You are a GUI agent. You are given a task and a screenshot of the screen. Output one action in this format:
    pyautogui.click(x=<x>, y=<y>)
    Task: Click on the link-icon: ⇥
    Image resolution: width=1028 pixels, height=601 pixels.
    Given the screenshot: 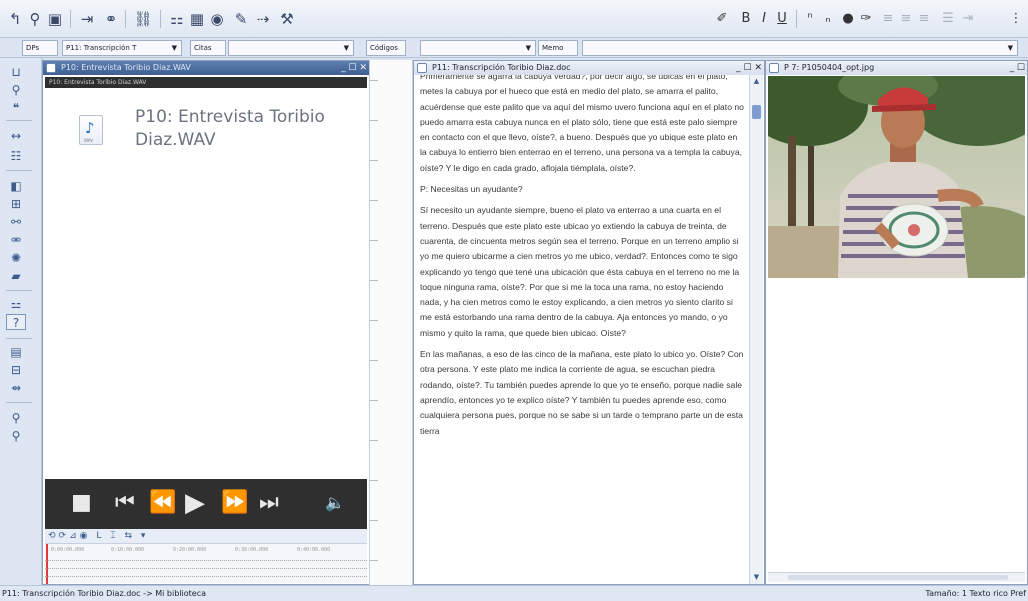 What is the action you would take?
    pyautogui.click(x=87, y=19)
    